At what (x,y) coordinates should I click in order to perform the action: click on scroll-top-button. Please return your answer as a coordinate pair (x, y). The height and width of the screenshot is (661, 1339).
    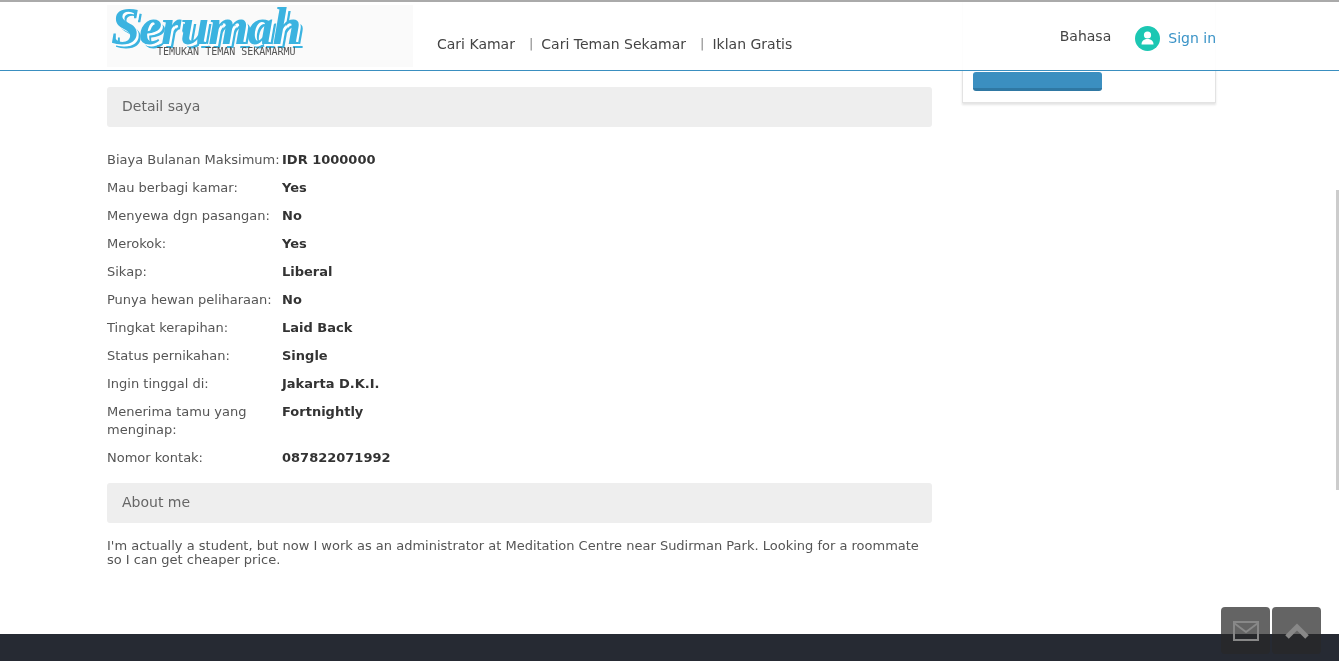
    Looking at the image, I should click on (1296, 630).